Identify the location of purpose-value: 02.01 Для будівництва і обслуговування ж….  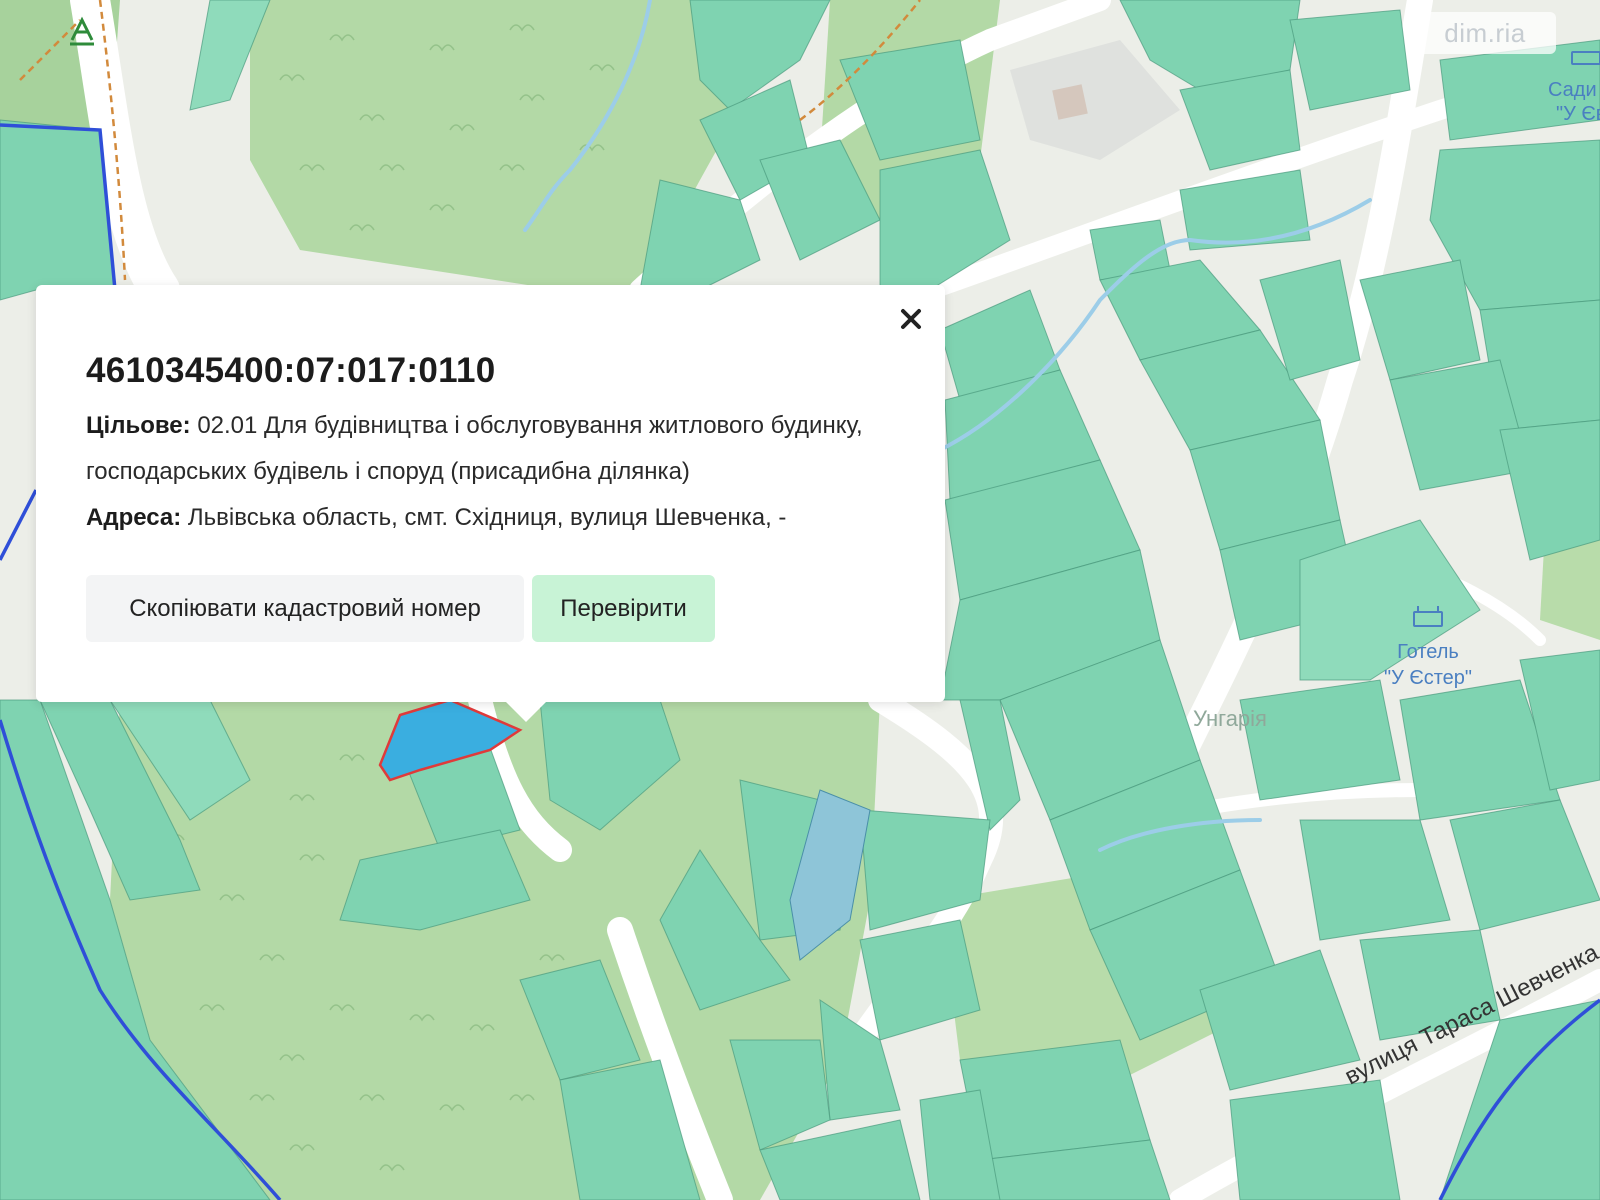
(474, 448).